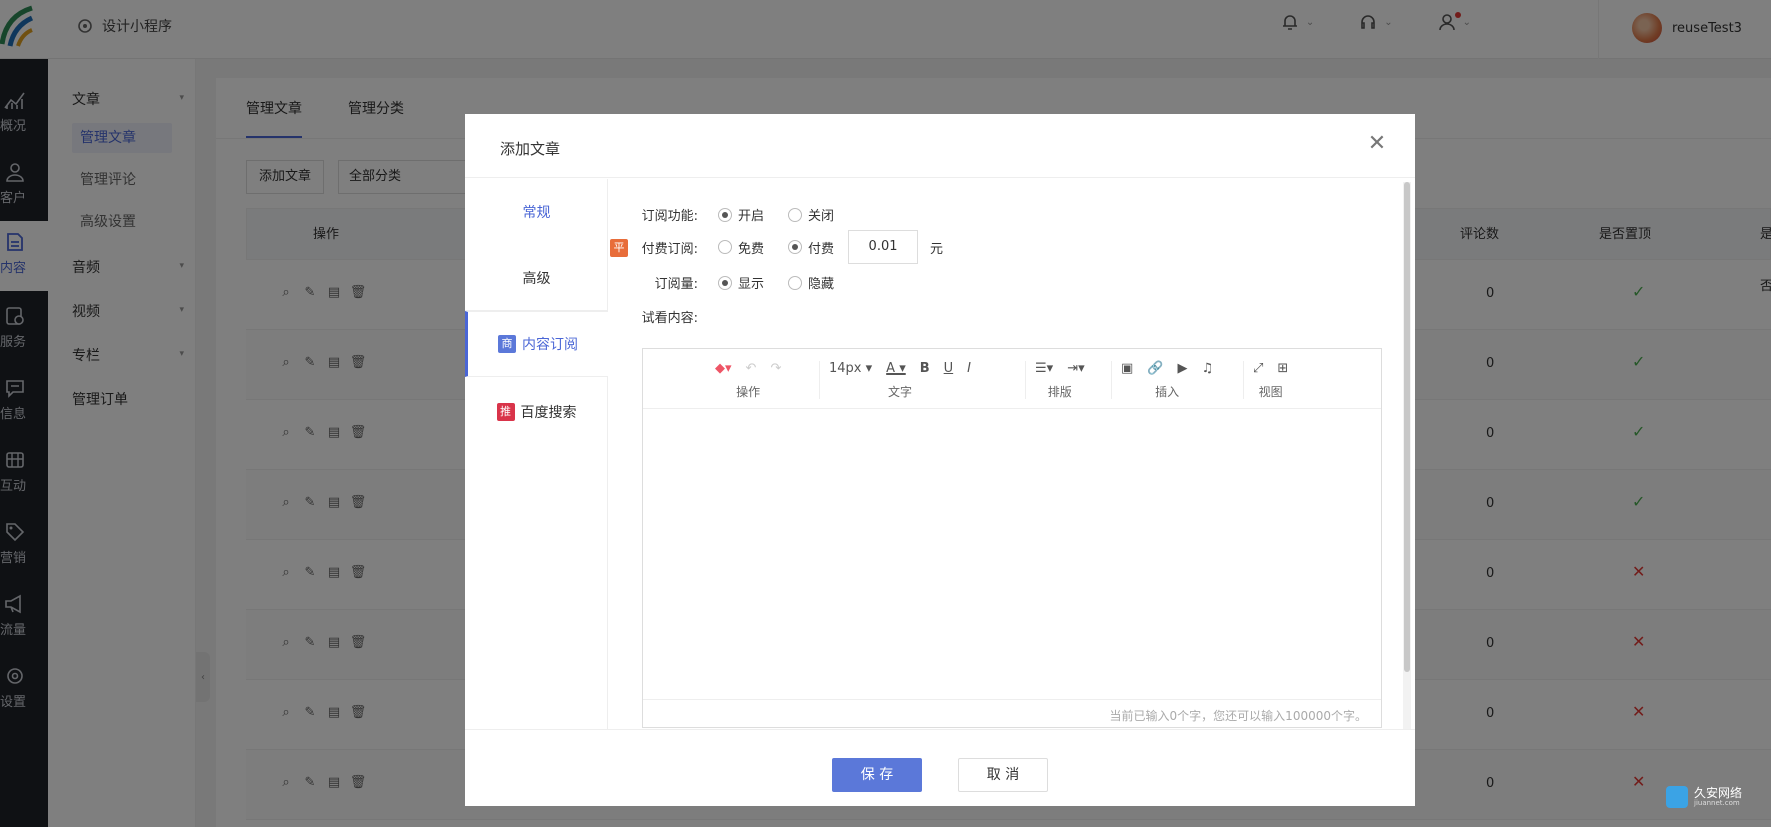 The image size is (1771, 827). Describe the element at coordinates (1075, 368) in the screenshot. I see `indent-icon: ⇥▾` at that location.